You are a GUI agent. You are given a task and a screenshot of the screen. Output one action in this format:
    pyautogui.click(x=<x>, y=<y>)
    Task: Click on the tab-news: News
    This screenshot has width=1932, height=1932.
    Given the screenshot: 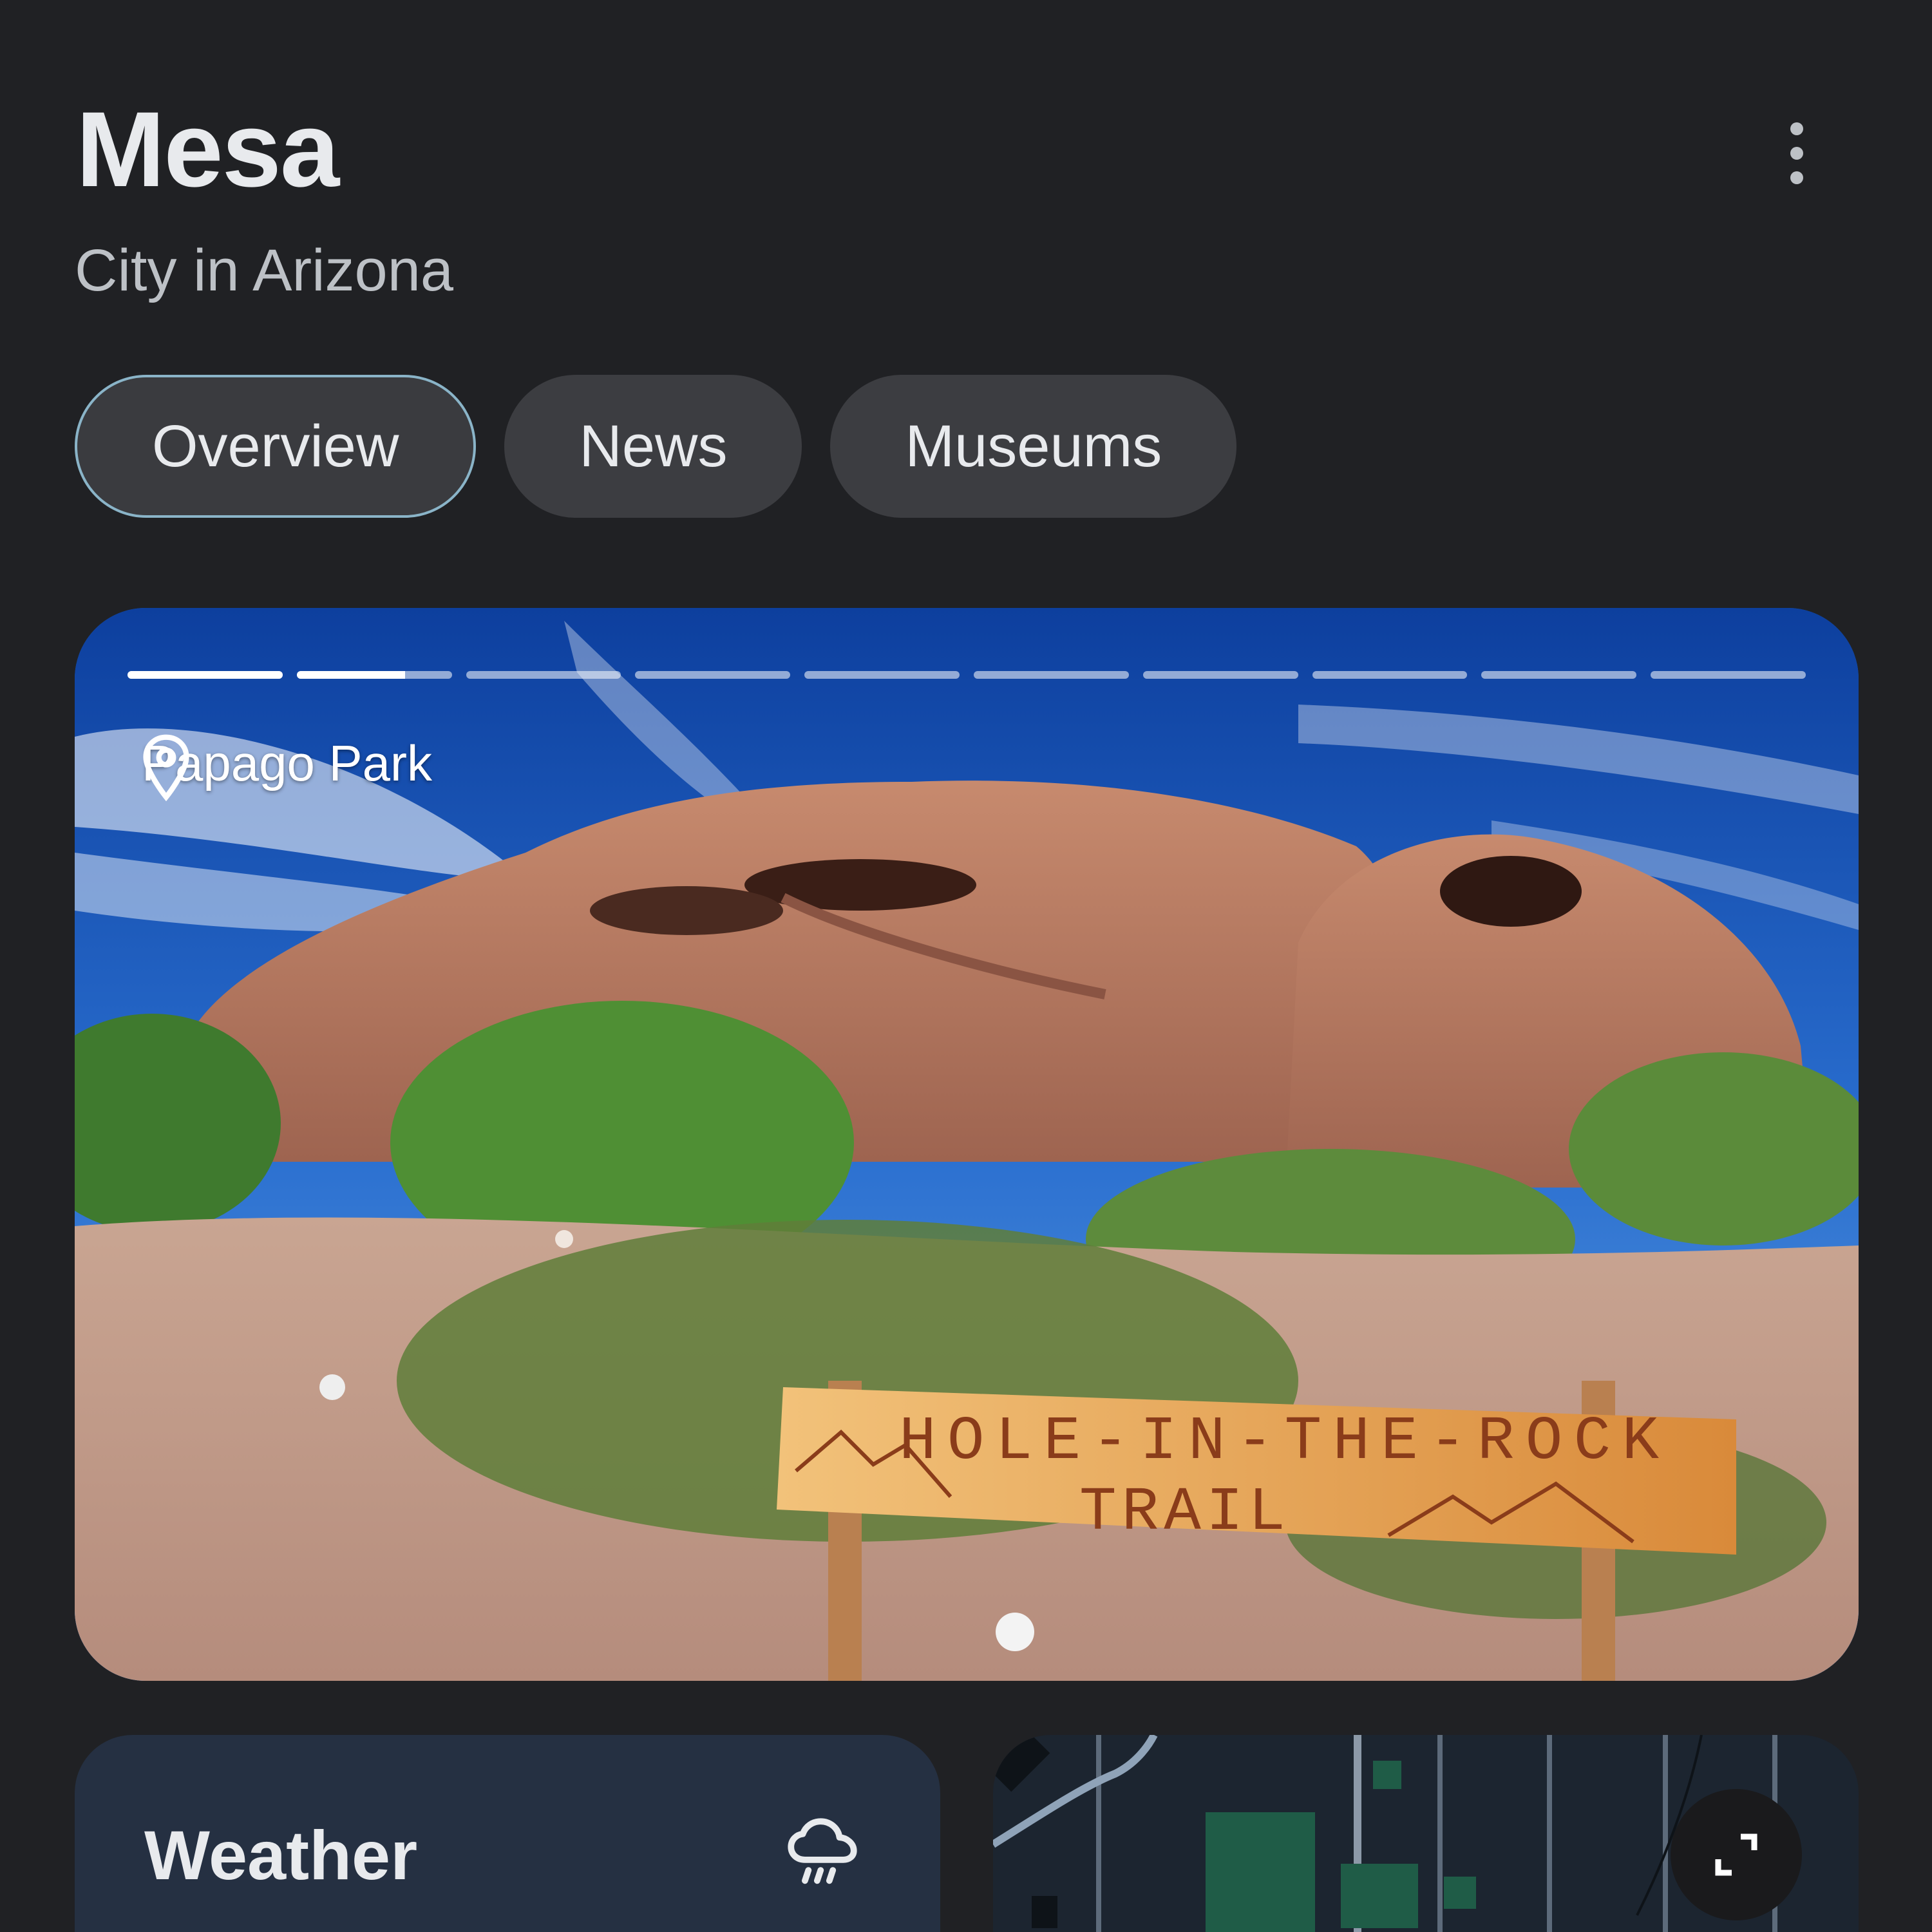 What is the action you would take?
    pyautogui.click(x=653, y=447)
    